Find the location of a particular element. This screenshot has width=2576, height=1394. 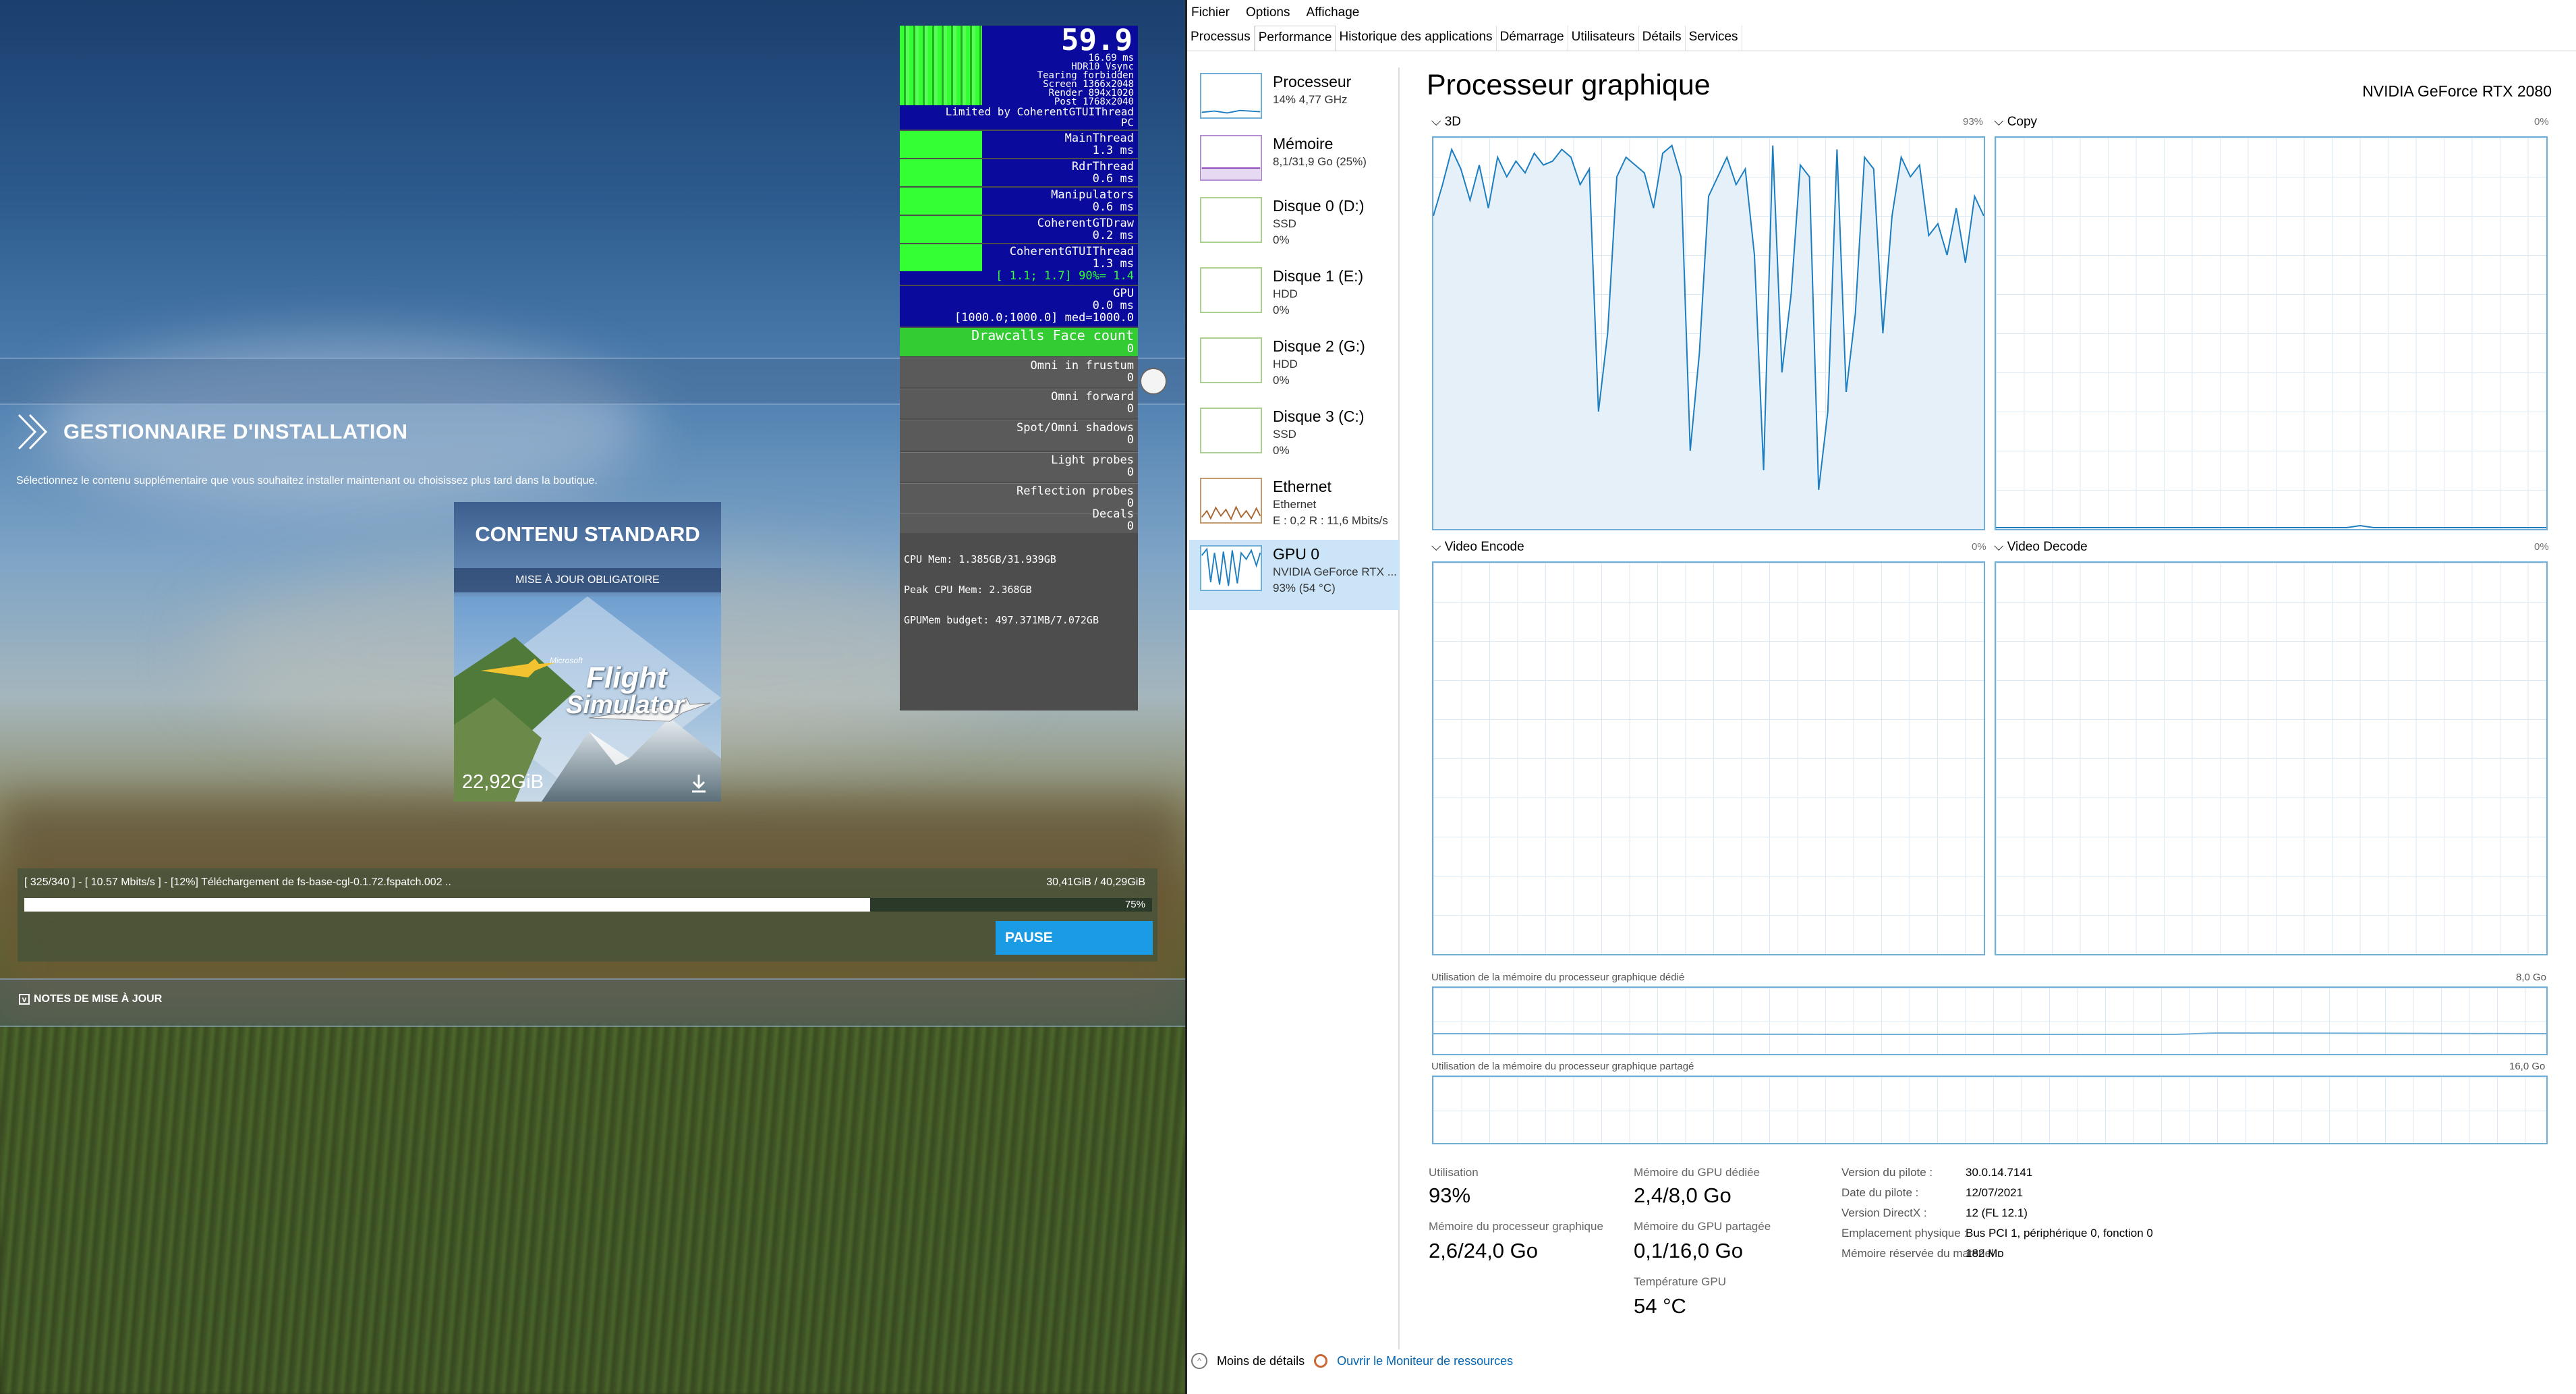

tab-processes: Processus is located at coordinates (1221, 38).